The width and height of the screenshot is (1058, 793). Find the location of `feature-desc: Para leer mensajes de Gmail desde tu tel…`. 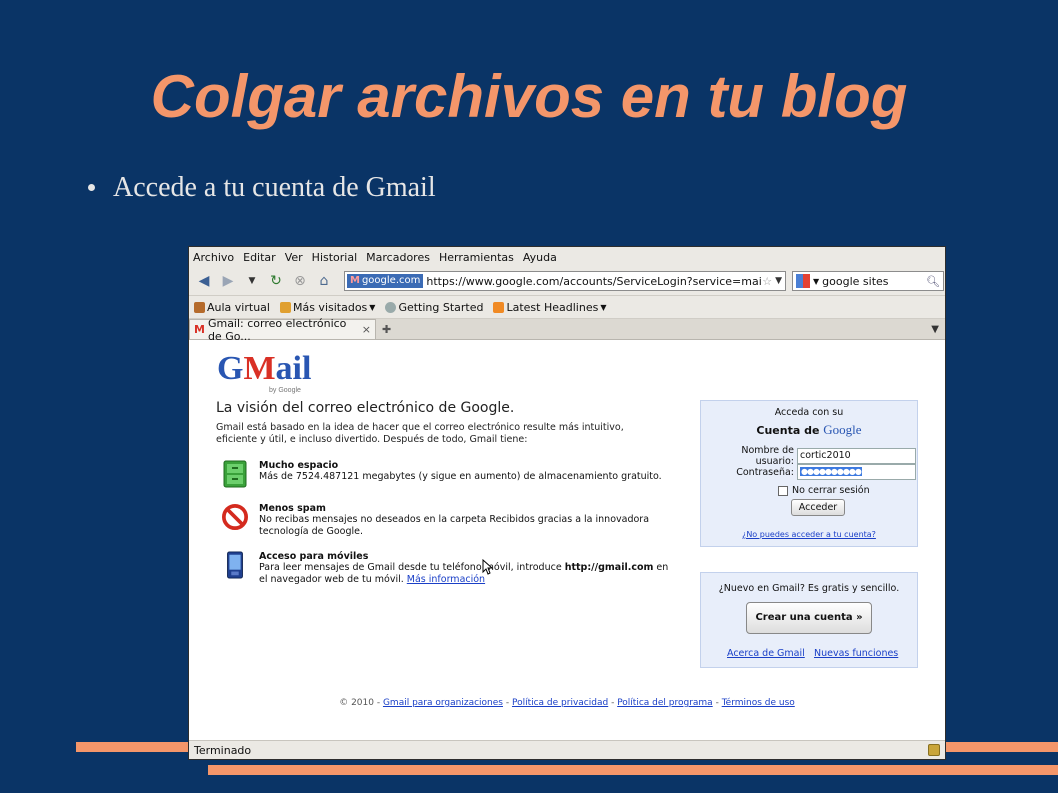

feature-desc: Para leer mensajes de Gmail desde tu tel… is located at coordinates (464, 574).